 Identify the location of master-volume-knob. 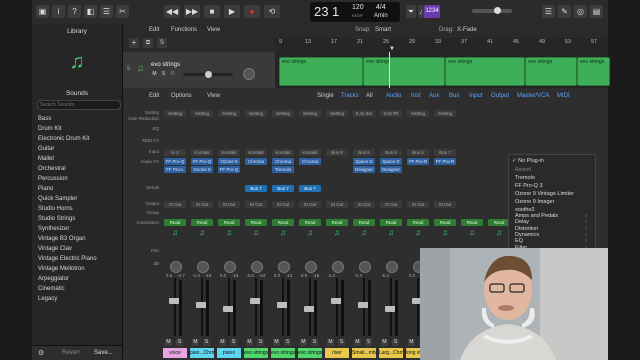
(497, 10).